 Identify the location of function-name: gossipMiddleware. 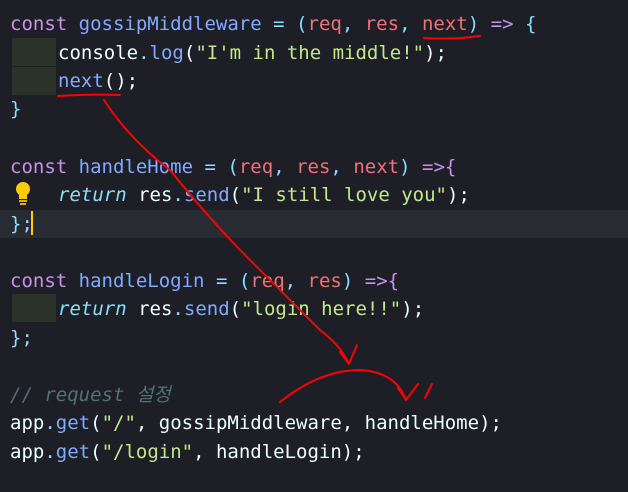
(170, 24).